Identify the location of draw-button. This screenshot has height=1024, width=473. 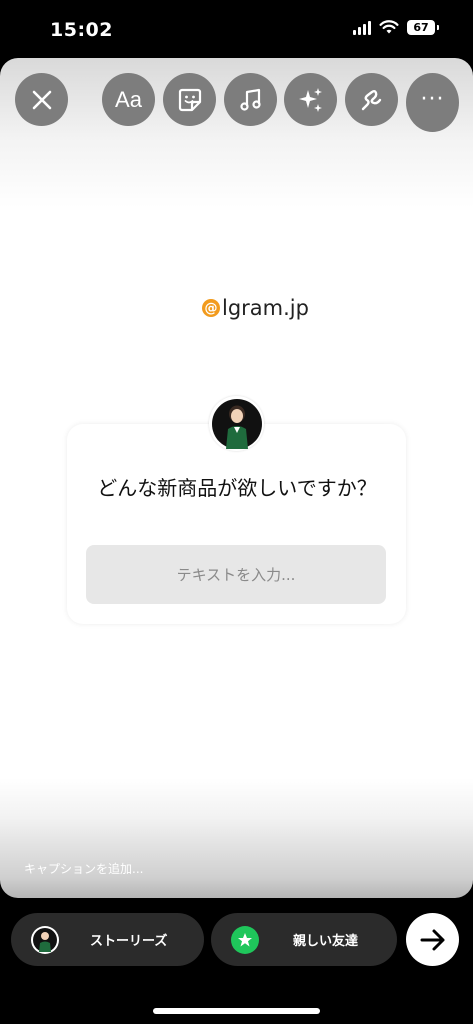
(371, 99).